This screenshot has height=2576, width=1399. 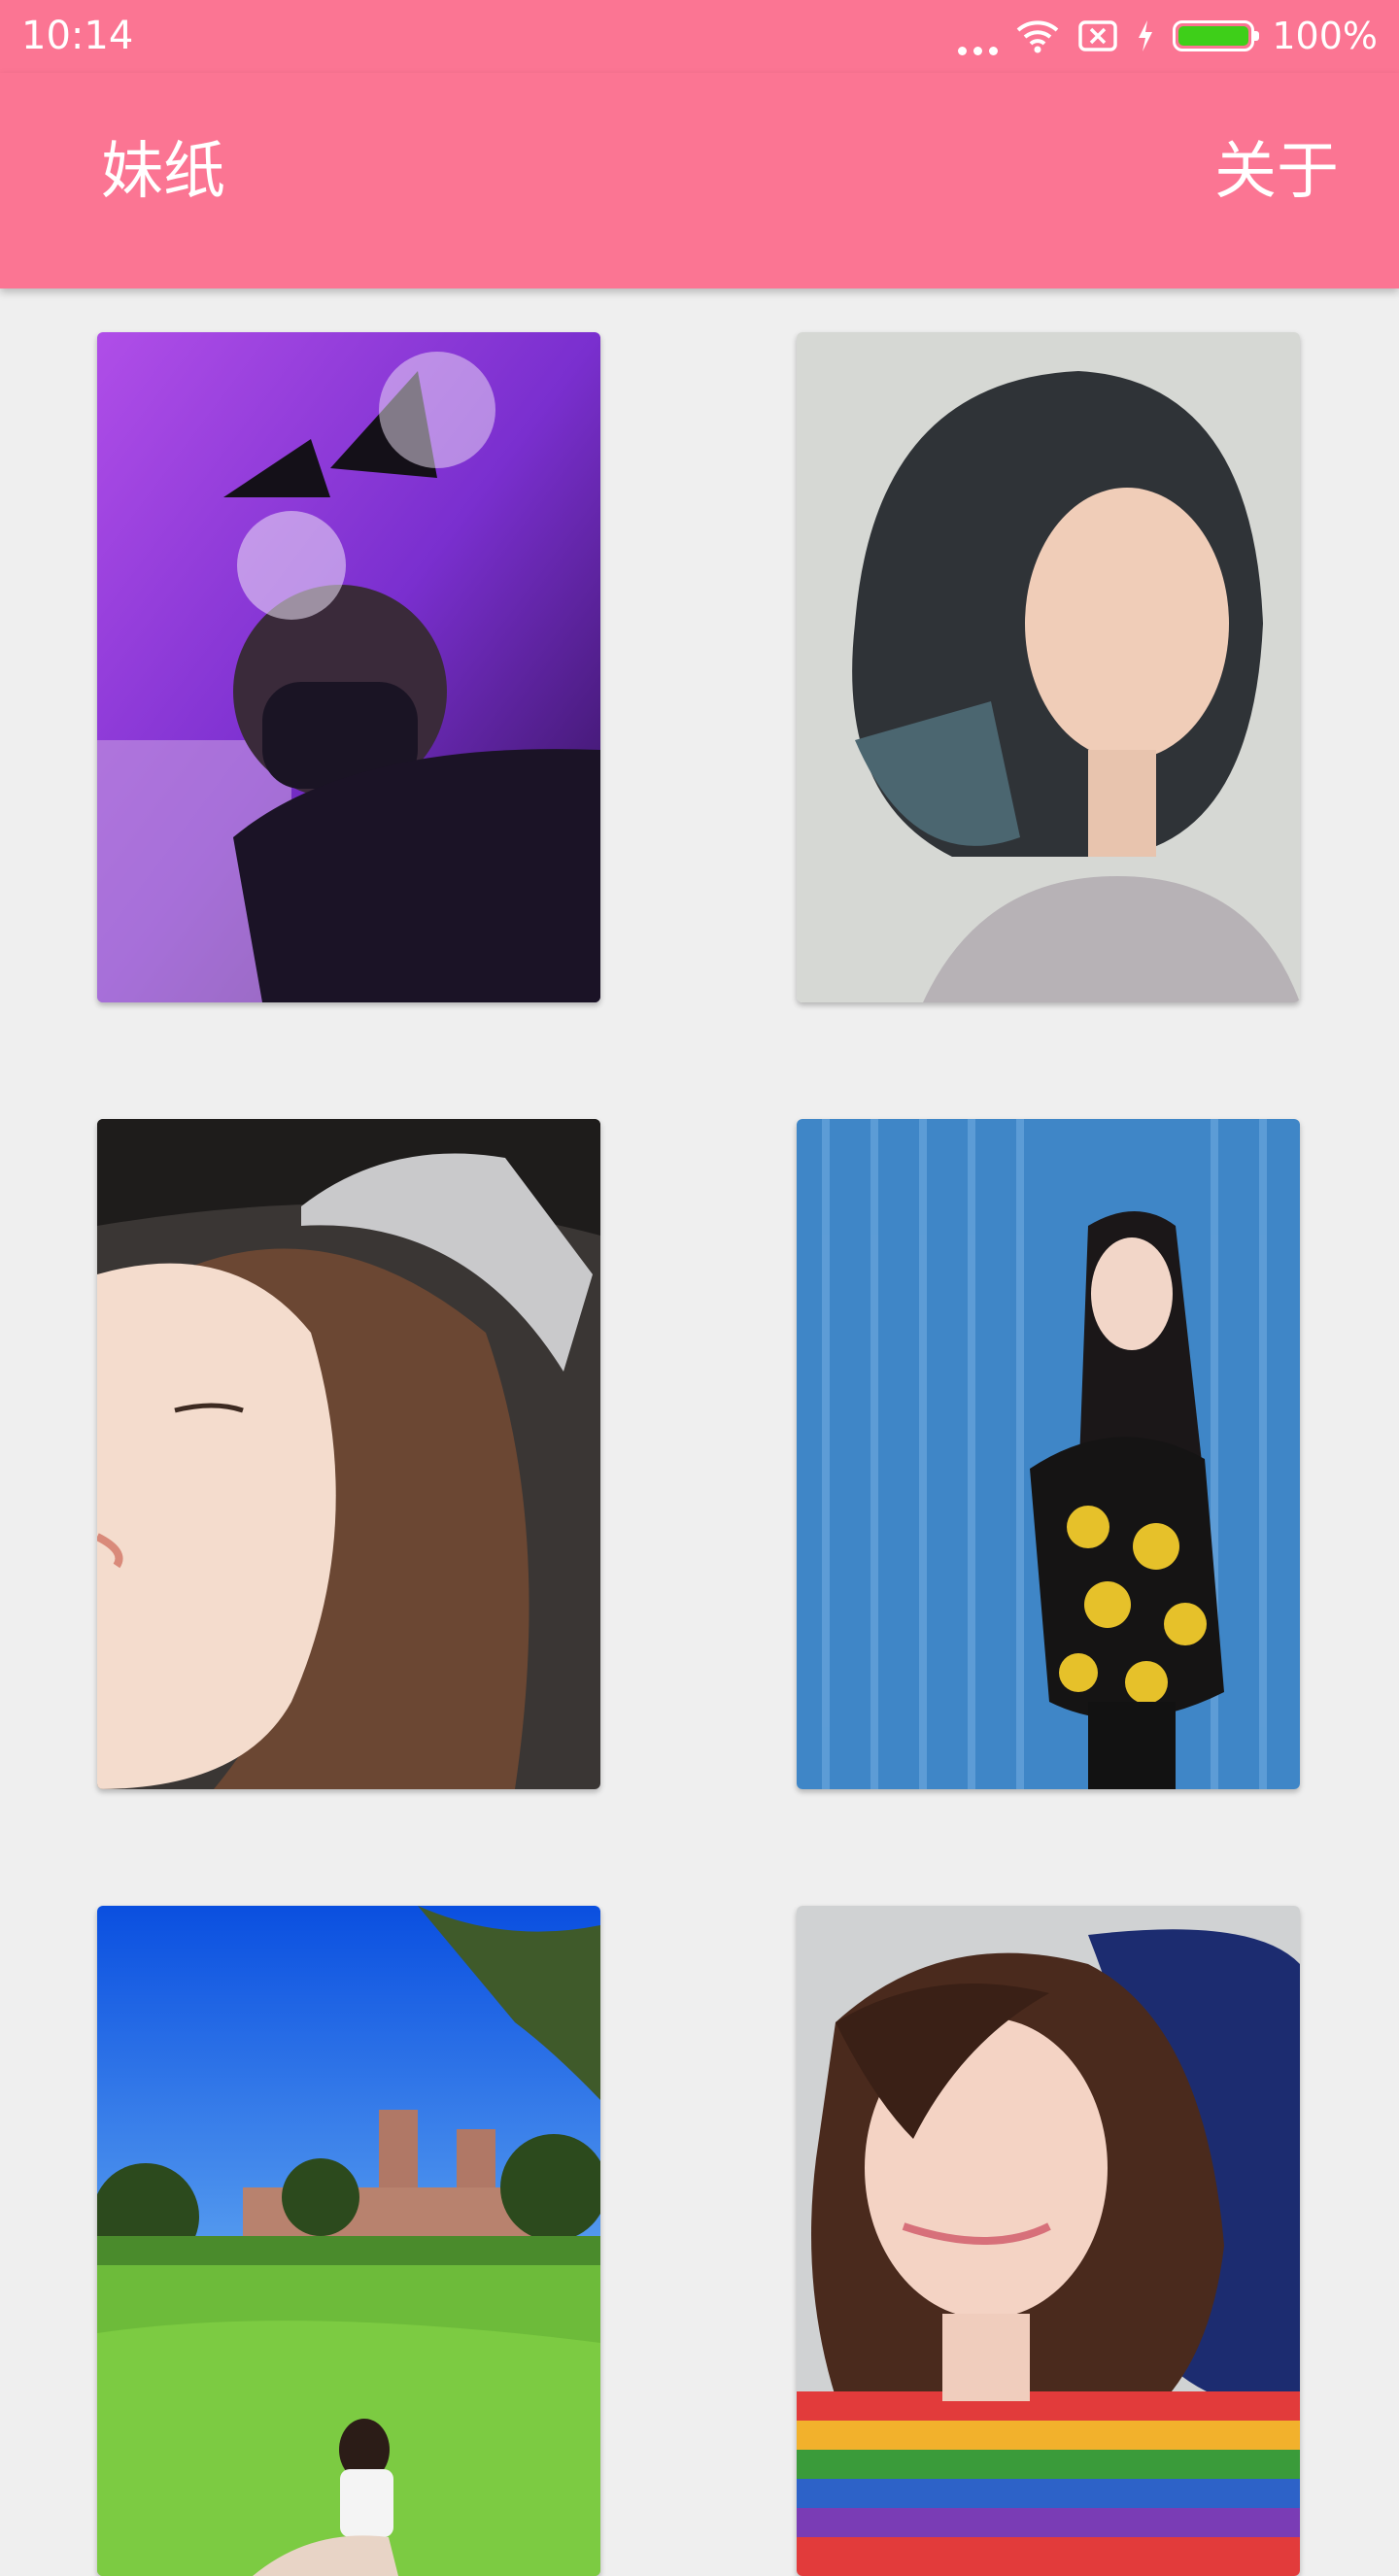 What do you see at coordinates (1168, 36) in the screenshot?
I see `status-icons: 100%` at bounding box center [1168, 36].